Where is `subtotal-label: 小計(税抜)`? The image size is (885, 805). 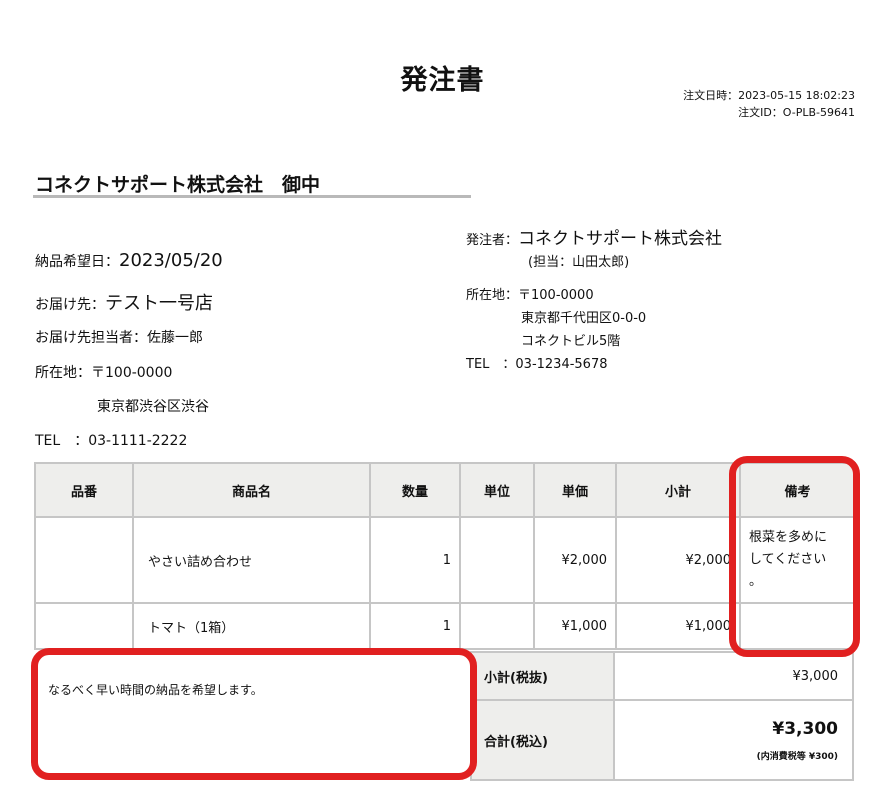 subtotal-label: 小計(税抜) is located at coordinates (542, 676).